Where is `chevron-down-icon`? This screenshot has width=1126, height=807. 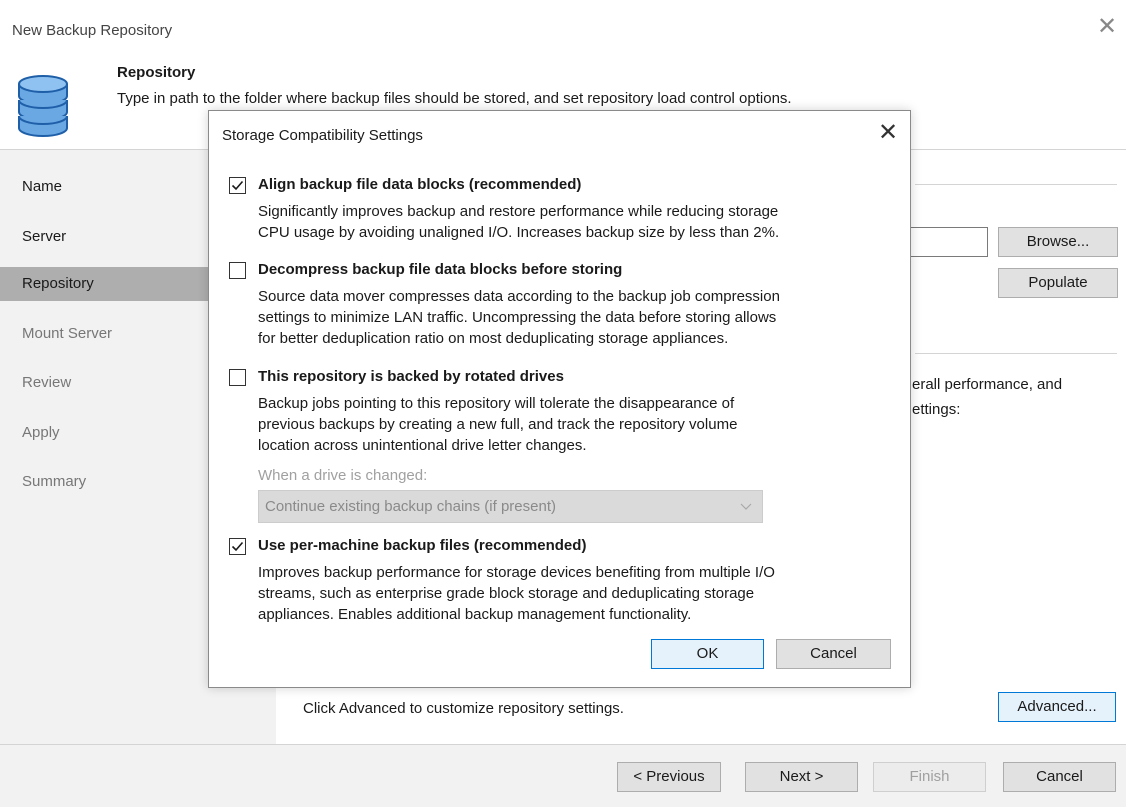
chevron-down-icon is located at coordinates (746, 512).